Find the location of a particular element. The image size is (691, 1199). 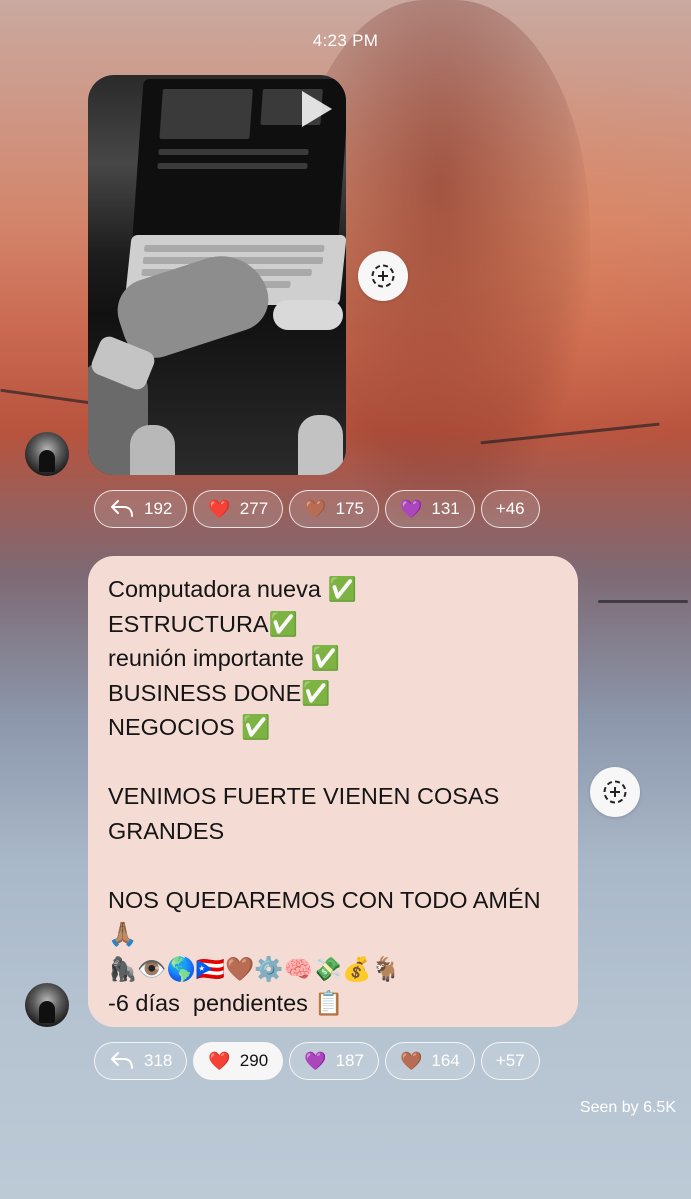

reaction-bar: 192 ❤️ 277 🤎 175 💜 131 +46 is located at coordinates (317, 509).